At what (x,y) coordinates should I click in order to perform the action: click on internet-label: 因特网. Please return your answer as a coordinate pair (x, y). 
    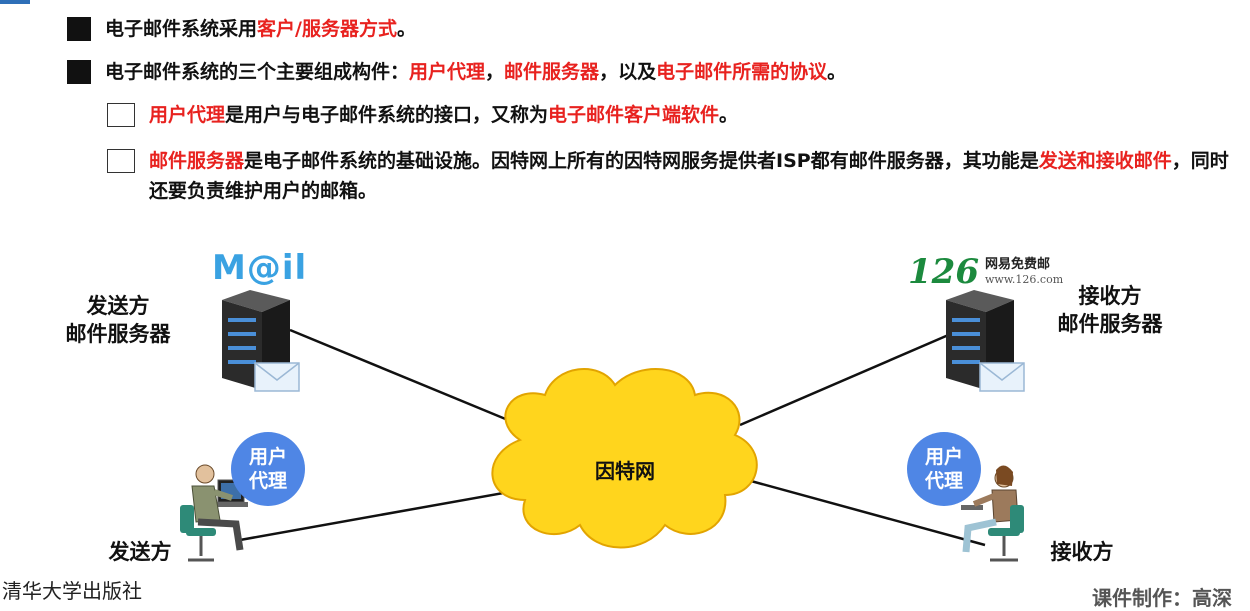
    Looking at the image, I should click on (625, 471).